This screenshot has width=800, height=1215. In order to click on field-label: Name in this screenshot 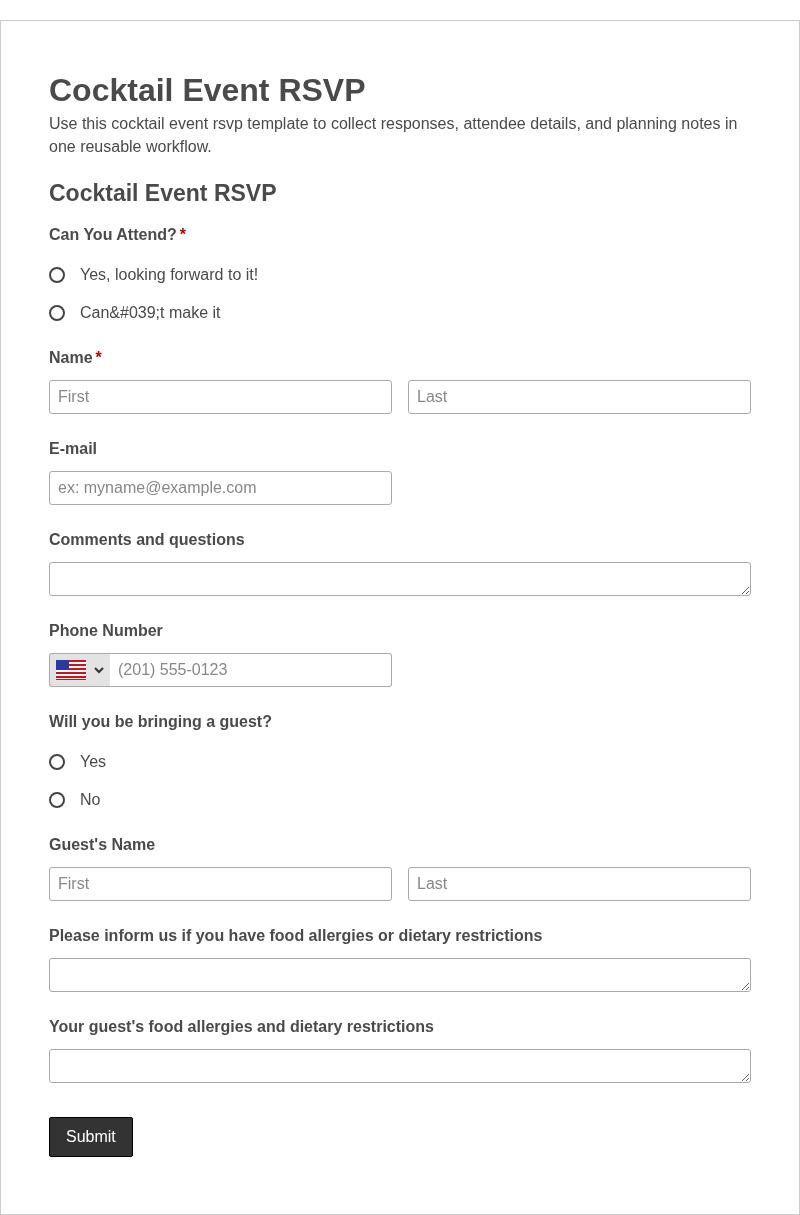, I will do `click(71, 358)`.